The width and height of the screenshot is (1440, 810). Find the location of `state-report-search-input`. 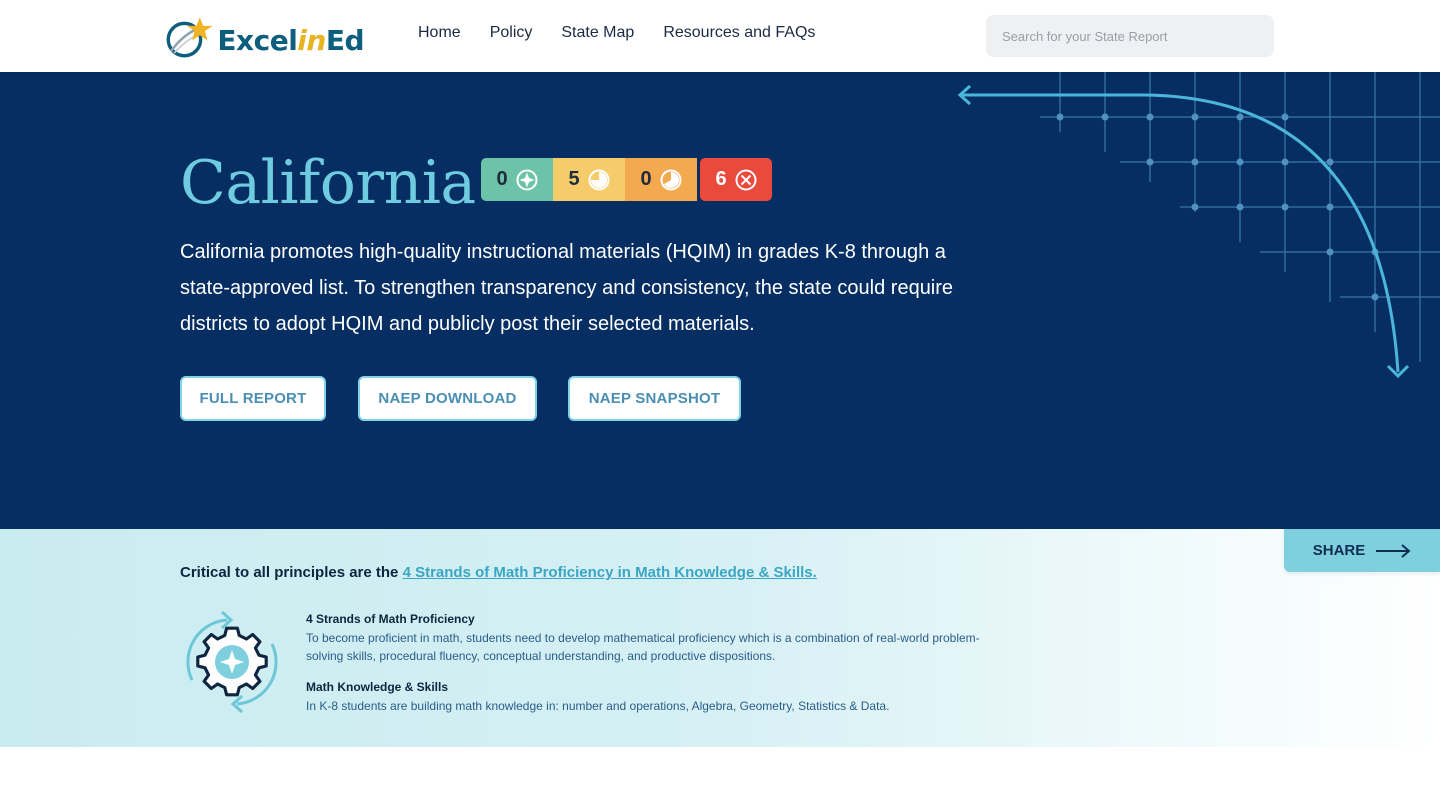

state-report-search-input is located at coordinates (1130, 36).